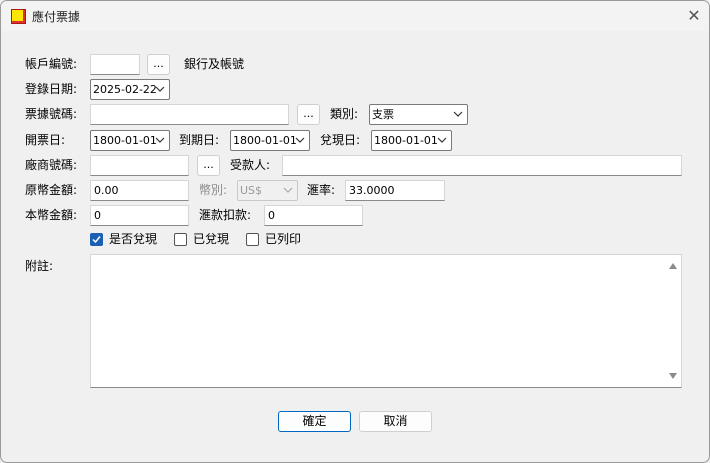 This screenshot has width=710, height=463. What do you see at coordinates (133, 239) in the screenshot?
I see `is-cashed-label: 是否兌現` at bounding box center [133, 239].